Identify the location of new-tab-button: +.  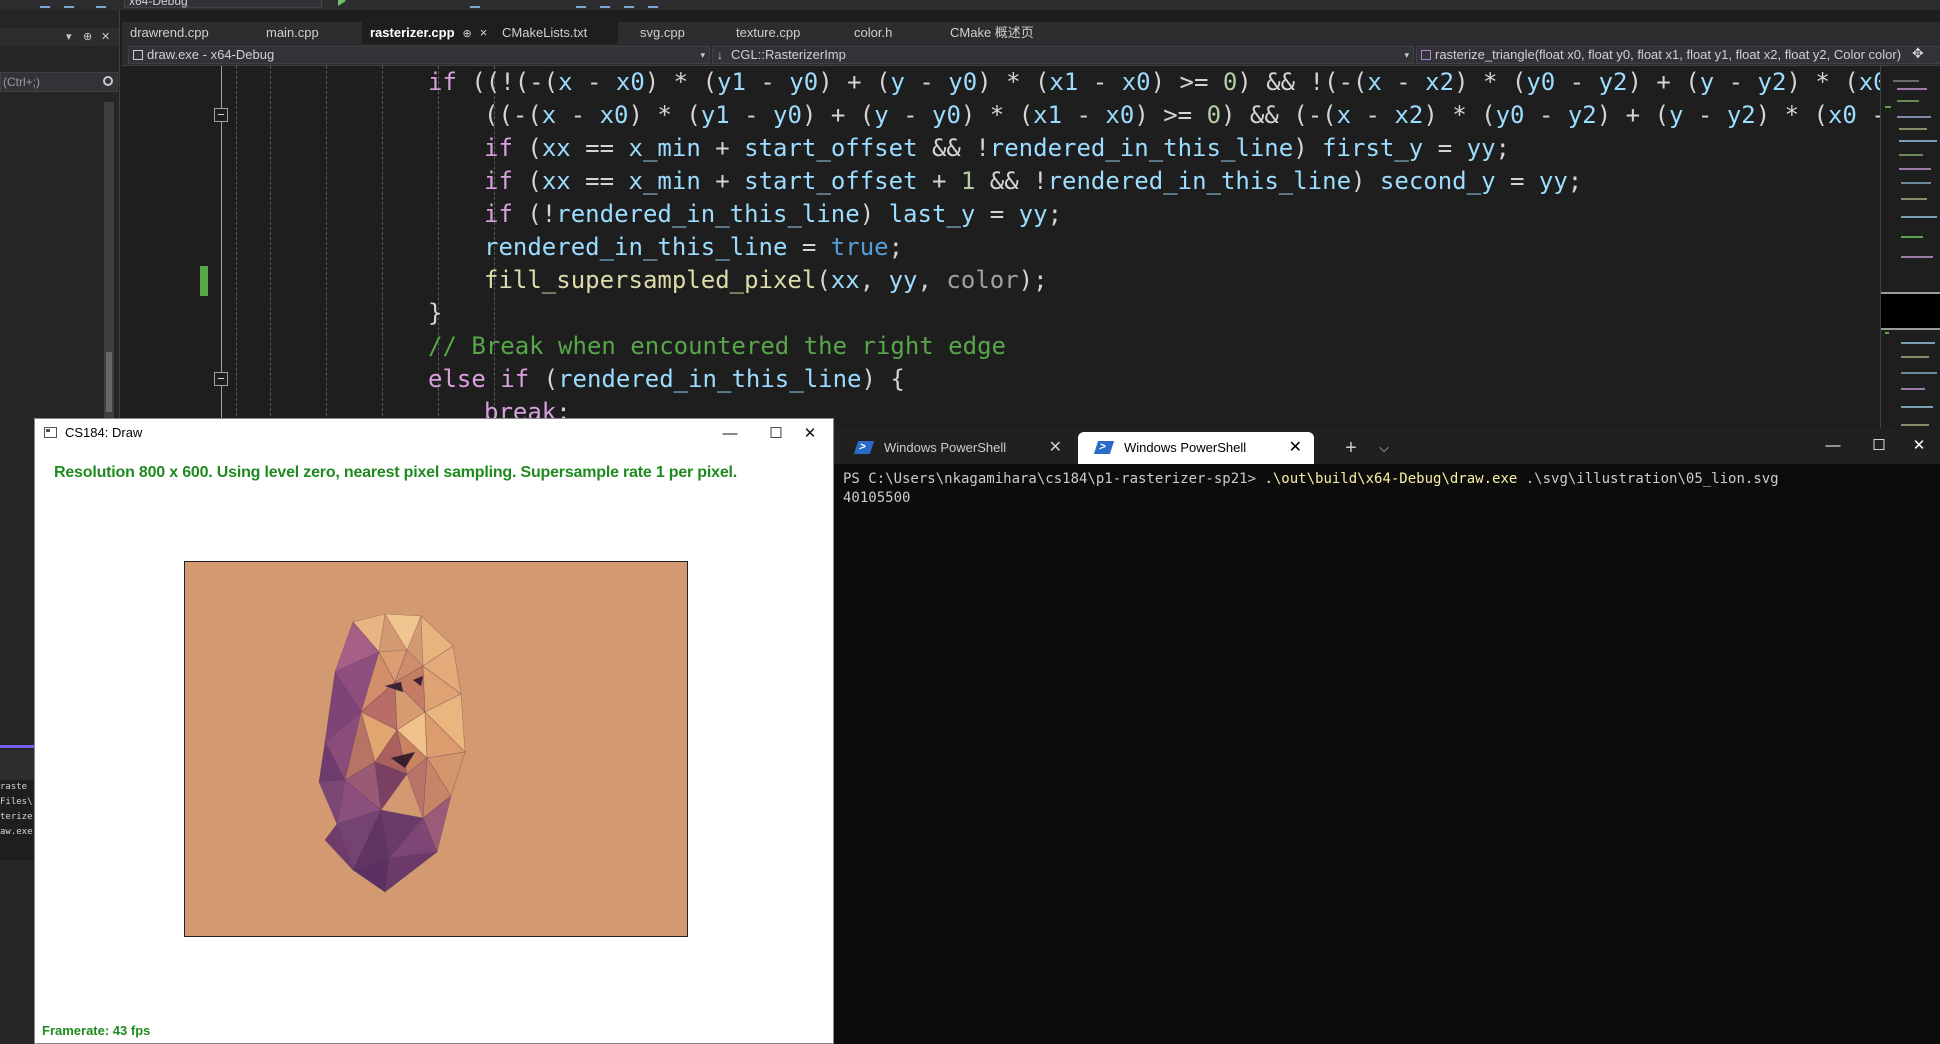
(1351, 448).